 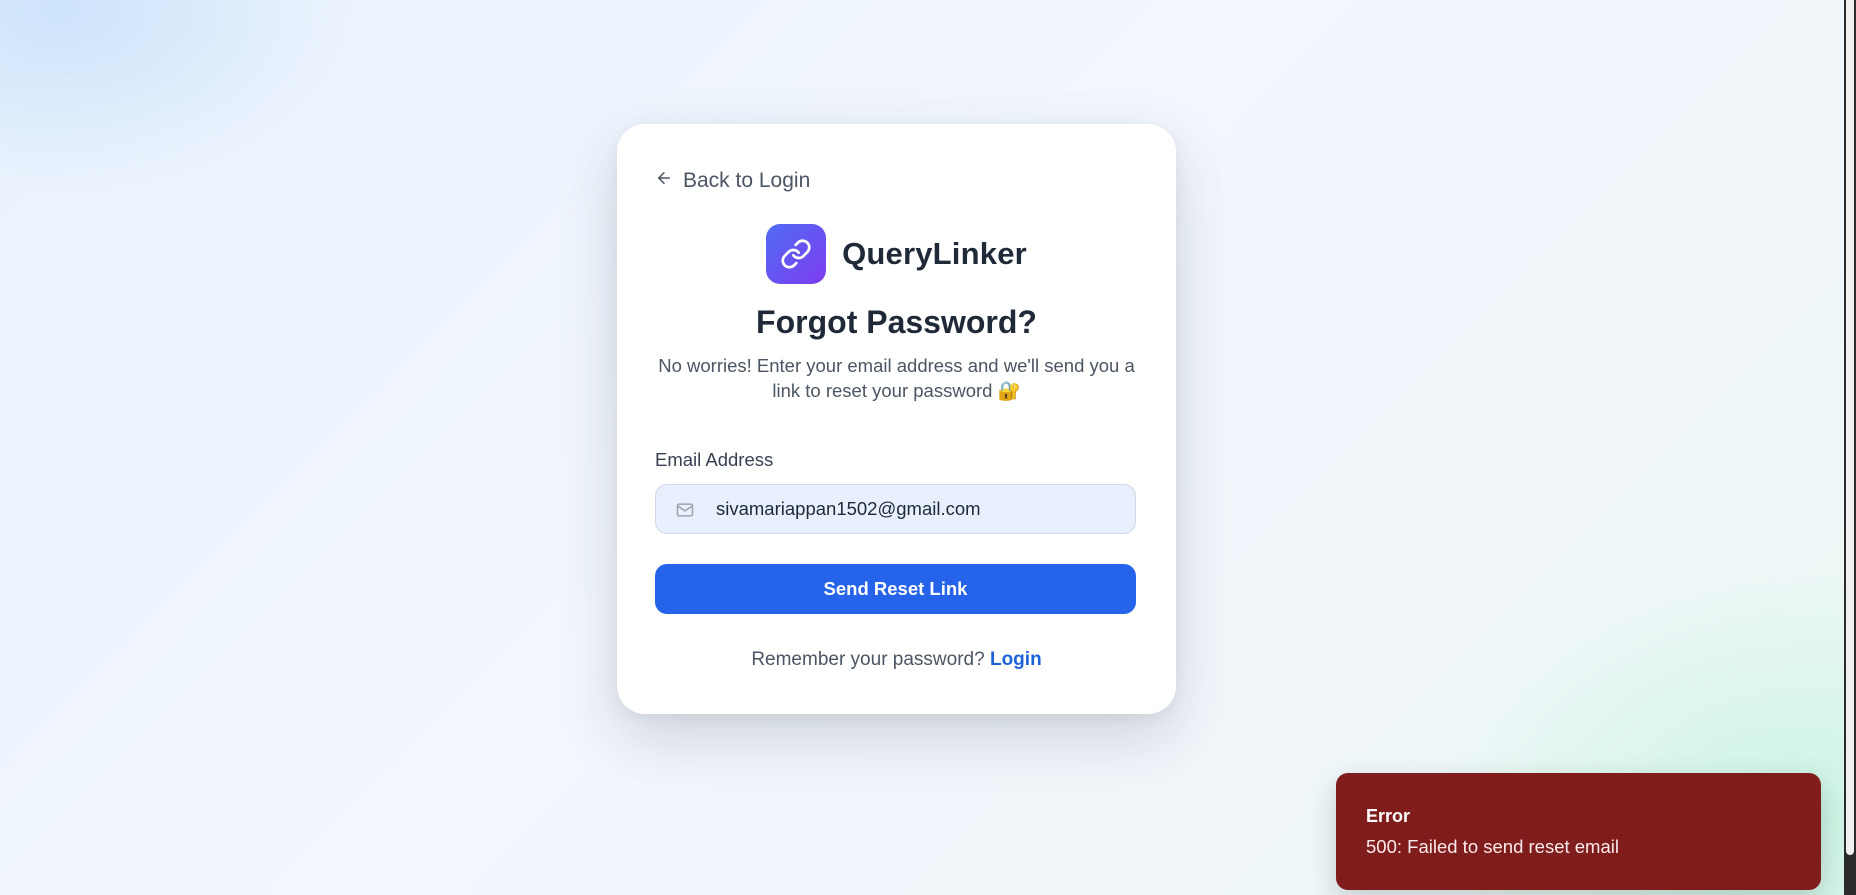 I want to click on back-to-login-label: Back to Login, so click(x=747, y=180).